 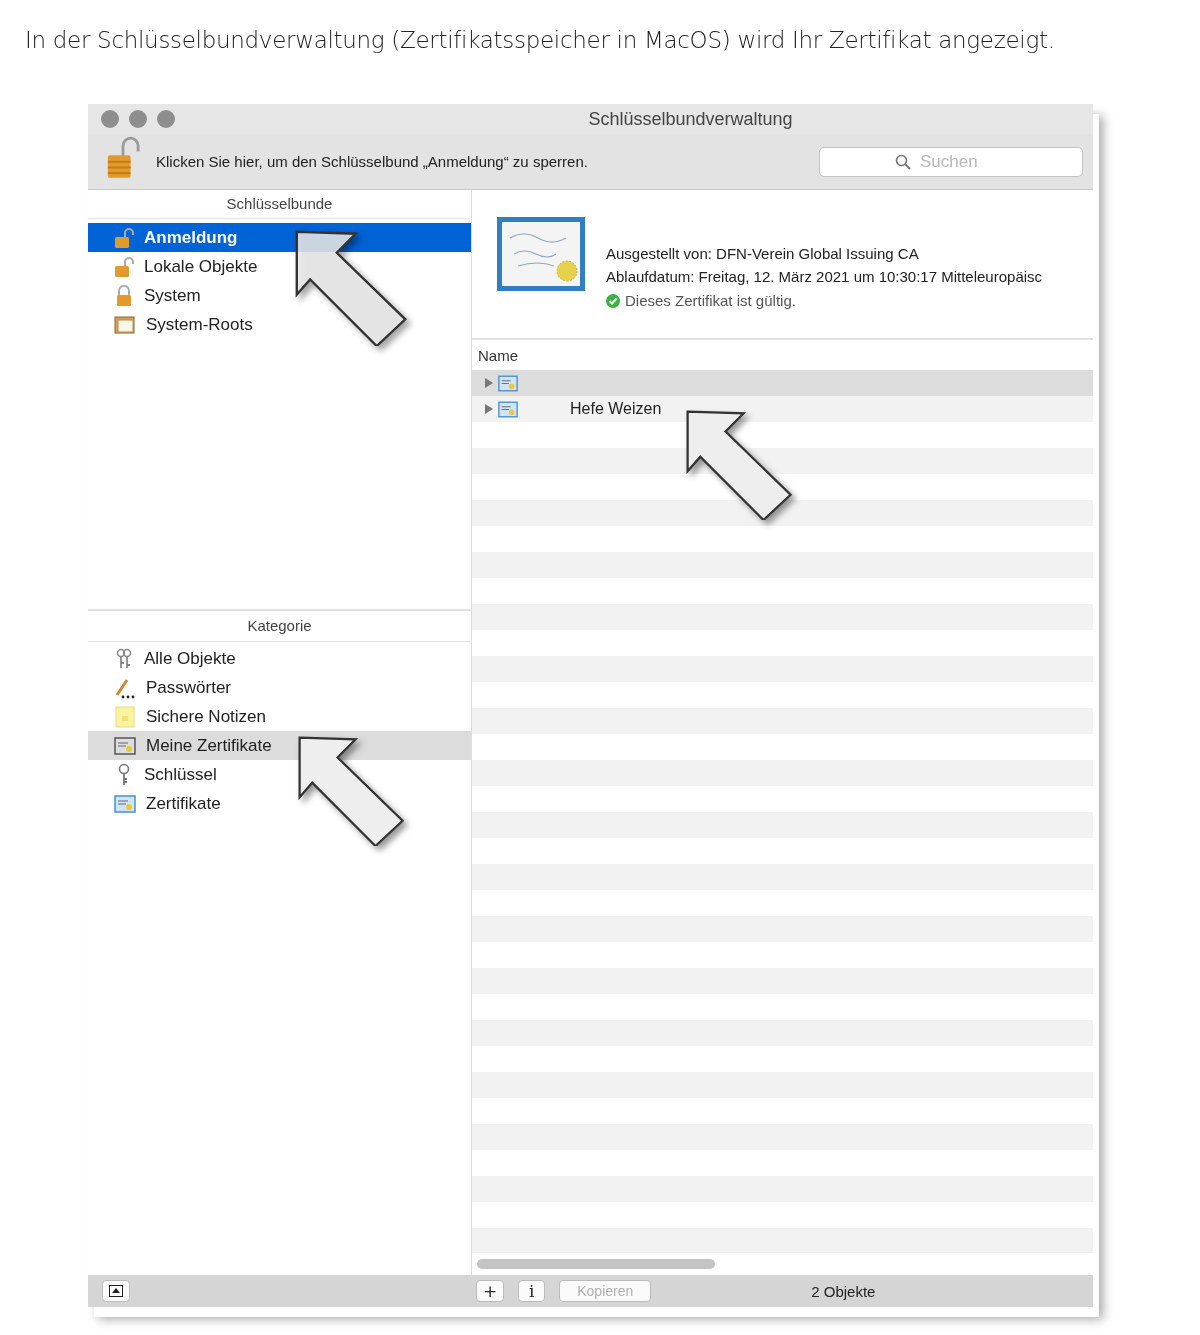 What do you see at coordinates (279, 658) in the screenshot?
I see `category-item: Alle Objekte` at bounding box center [279, 658].